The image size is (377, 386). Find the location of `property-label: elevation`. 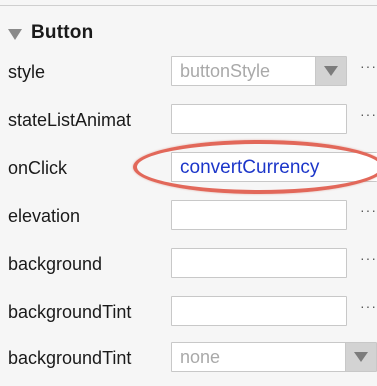

property-label: elevation is located at coordinates (44, 215).